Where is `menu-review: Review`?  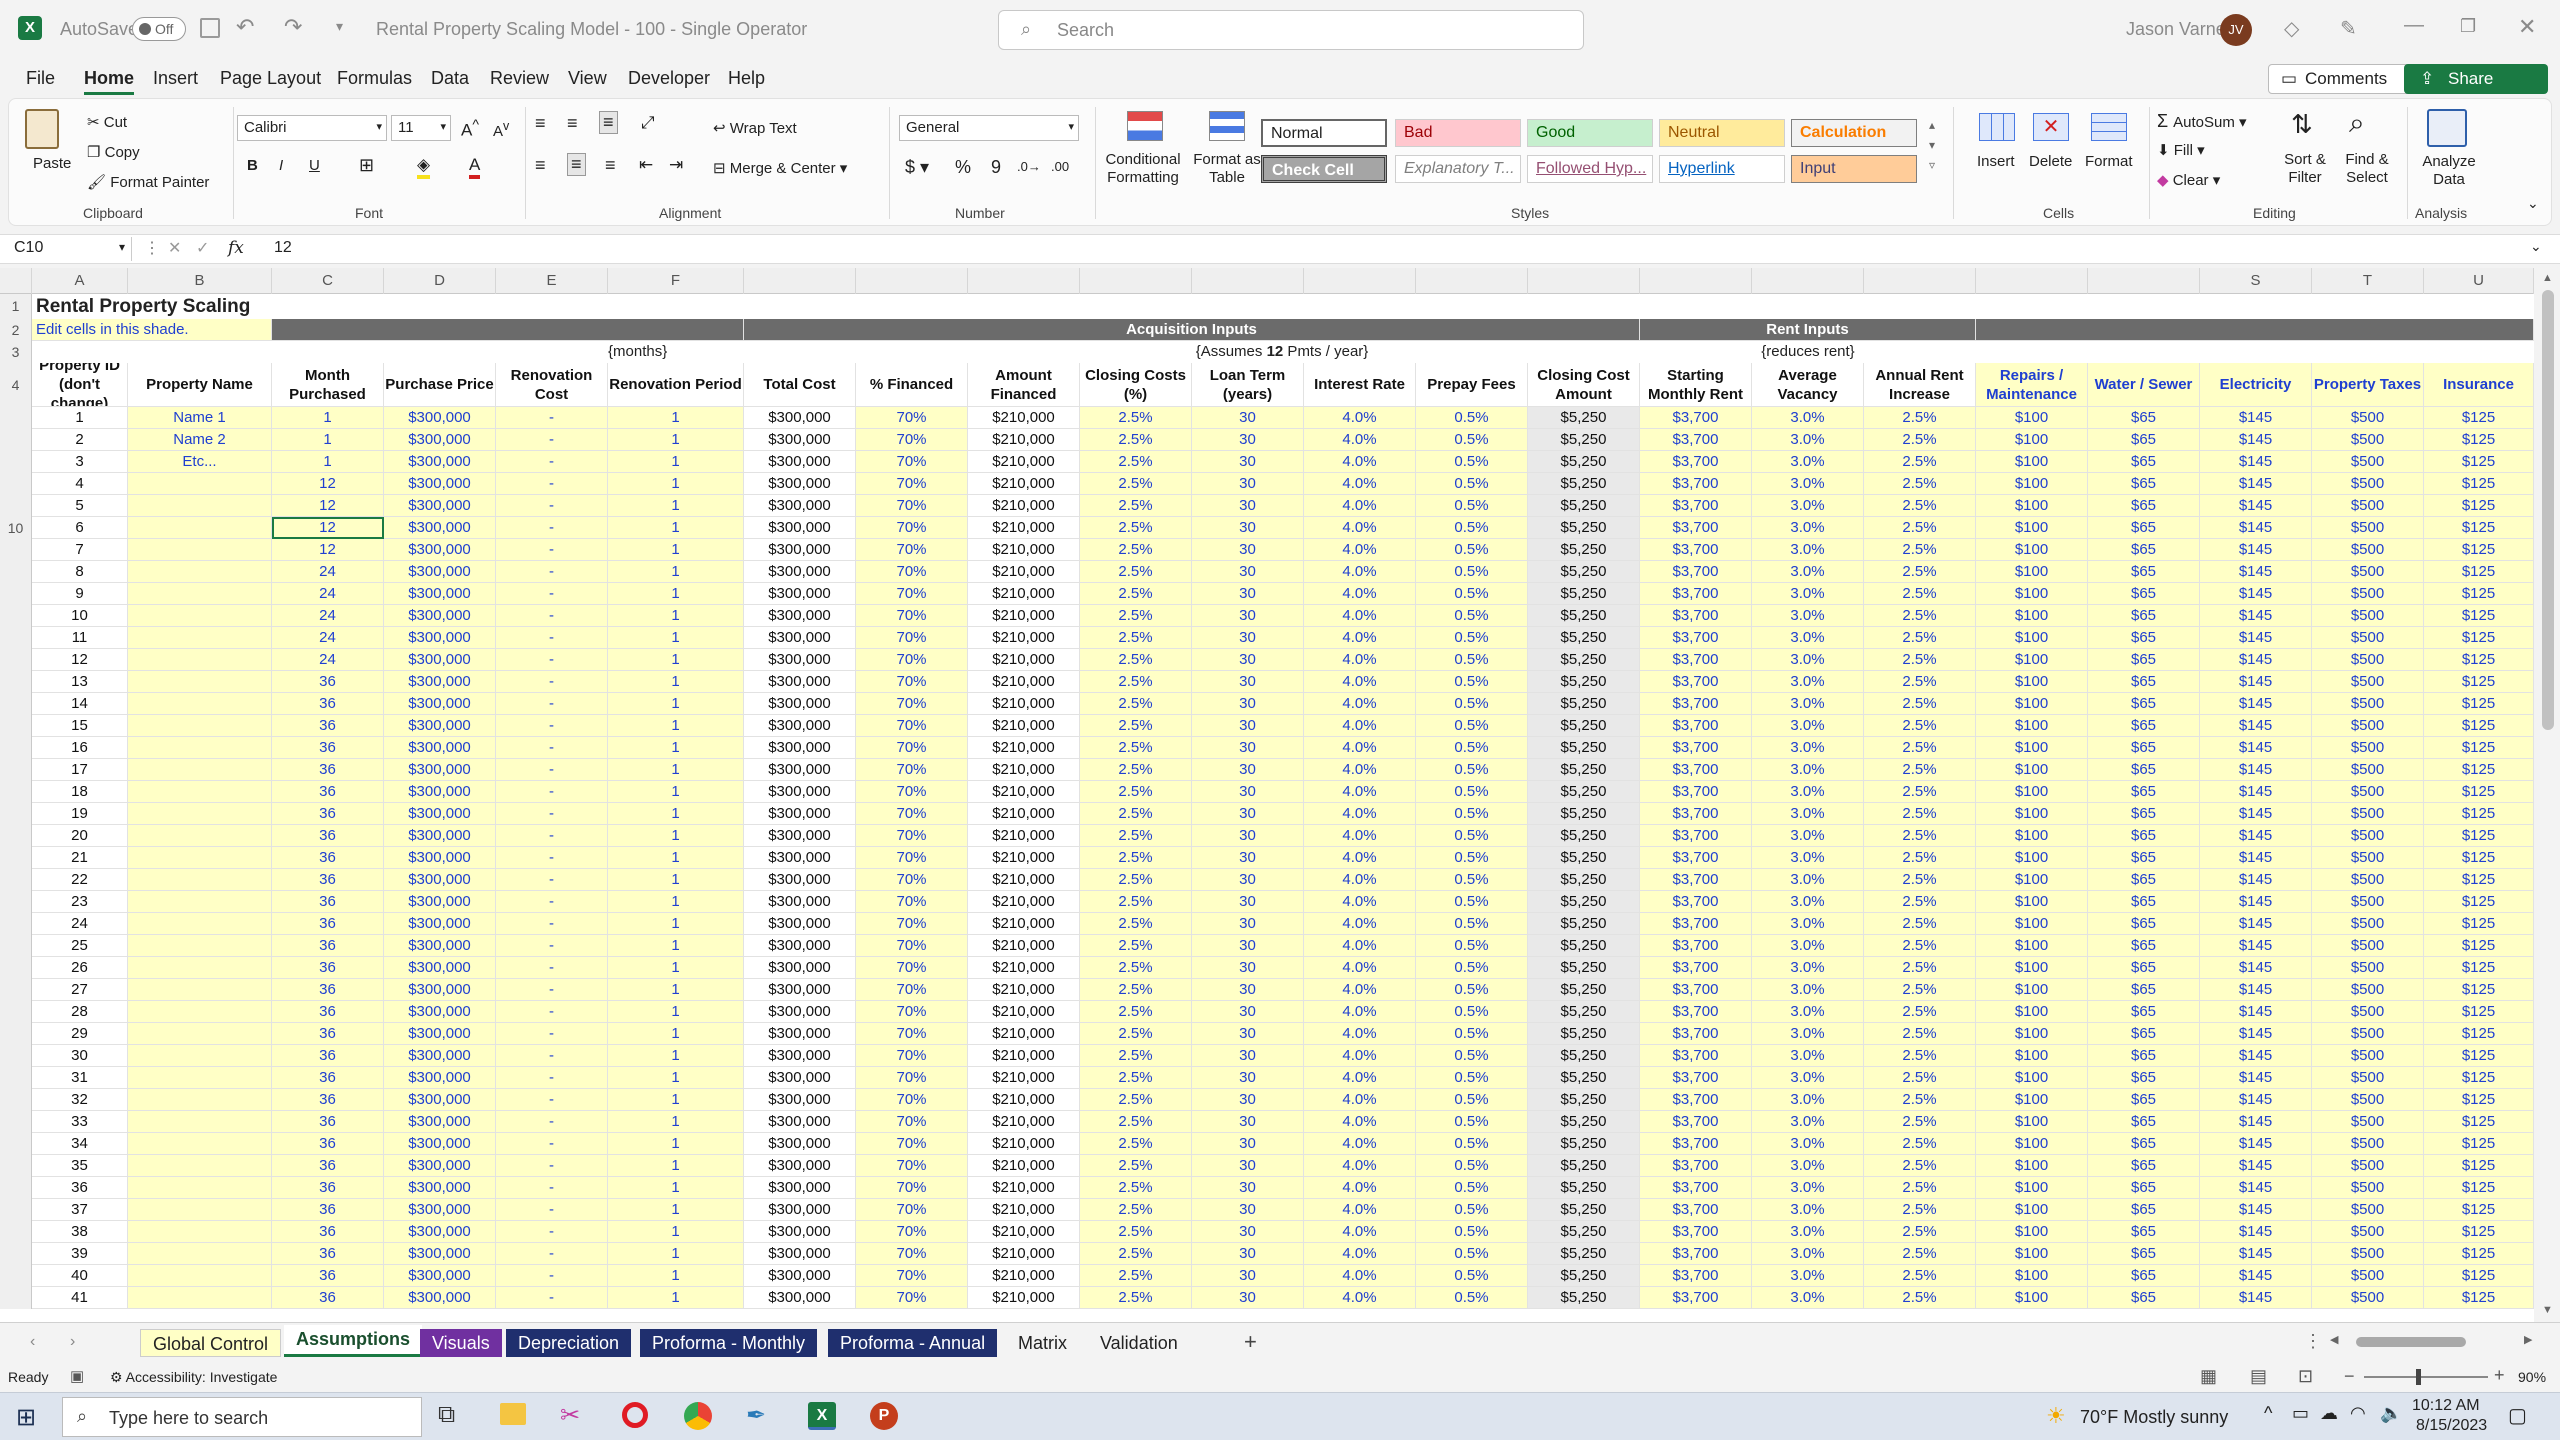
menu-review: Review is located at coordinates (519, 78).